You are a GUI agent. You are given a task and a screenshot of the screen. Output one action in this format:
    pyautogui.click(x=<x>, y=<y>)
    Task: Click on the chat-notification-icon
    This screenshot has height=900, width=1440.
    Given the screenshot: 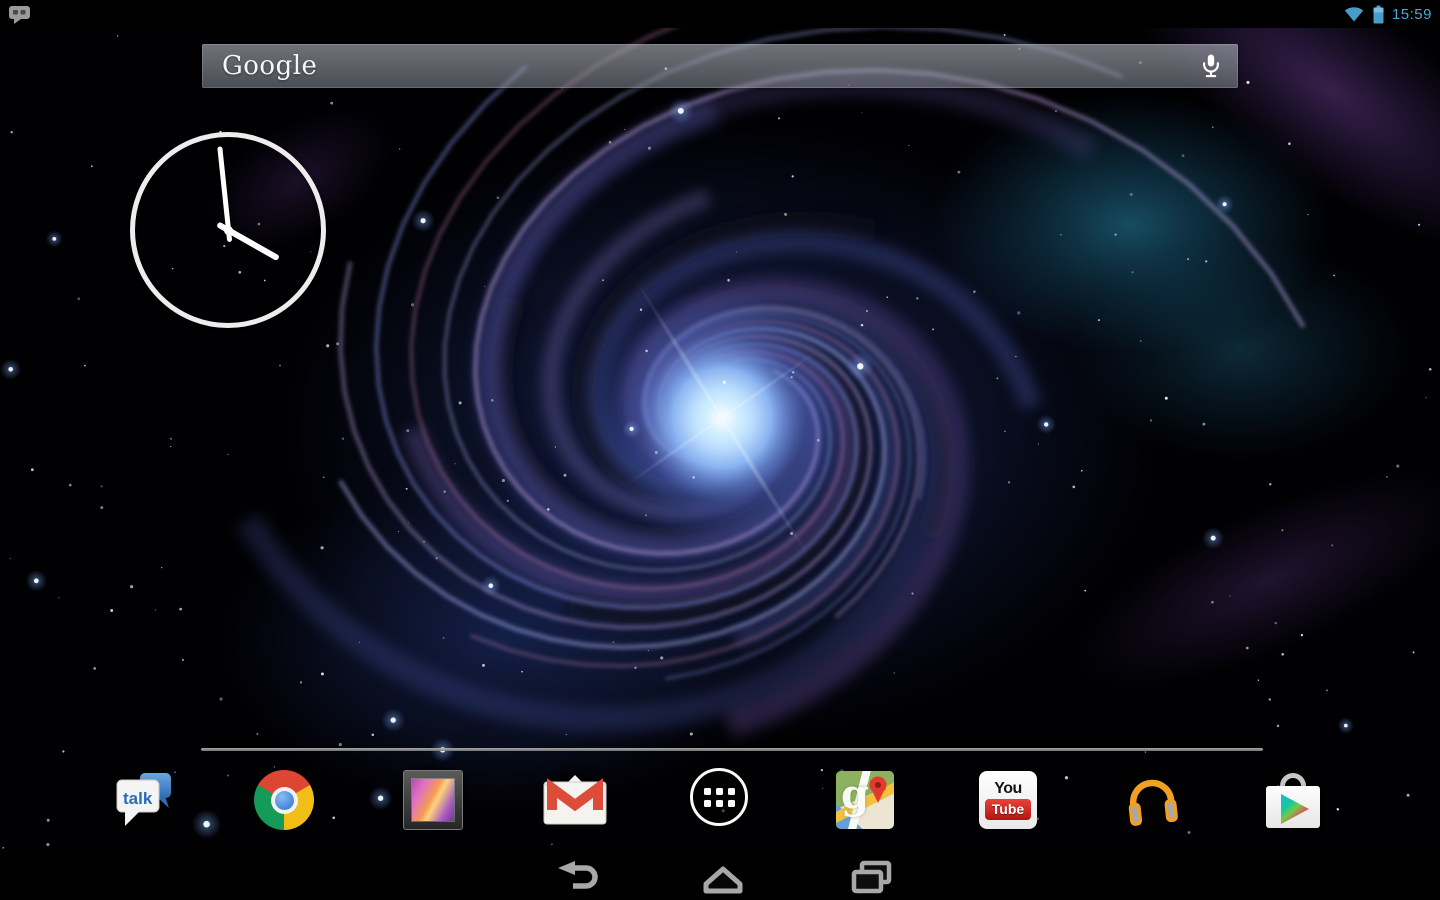 What is the action you would take?
    pyautogui.click(x=19, y=15)
    